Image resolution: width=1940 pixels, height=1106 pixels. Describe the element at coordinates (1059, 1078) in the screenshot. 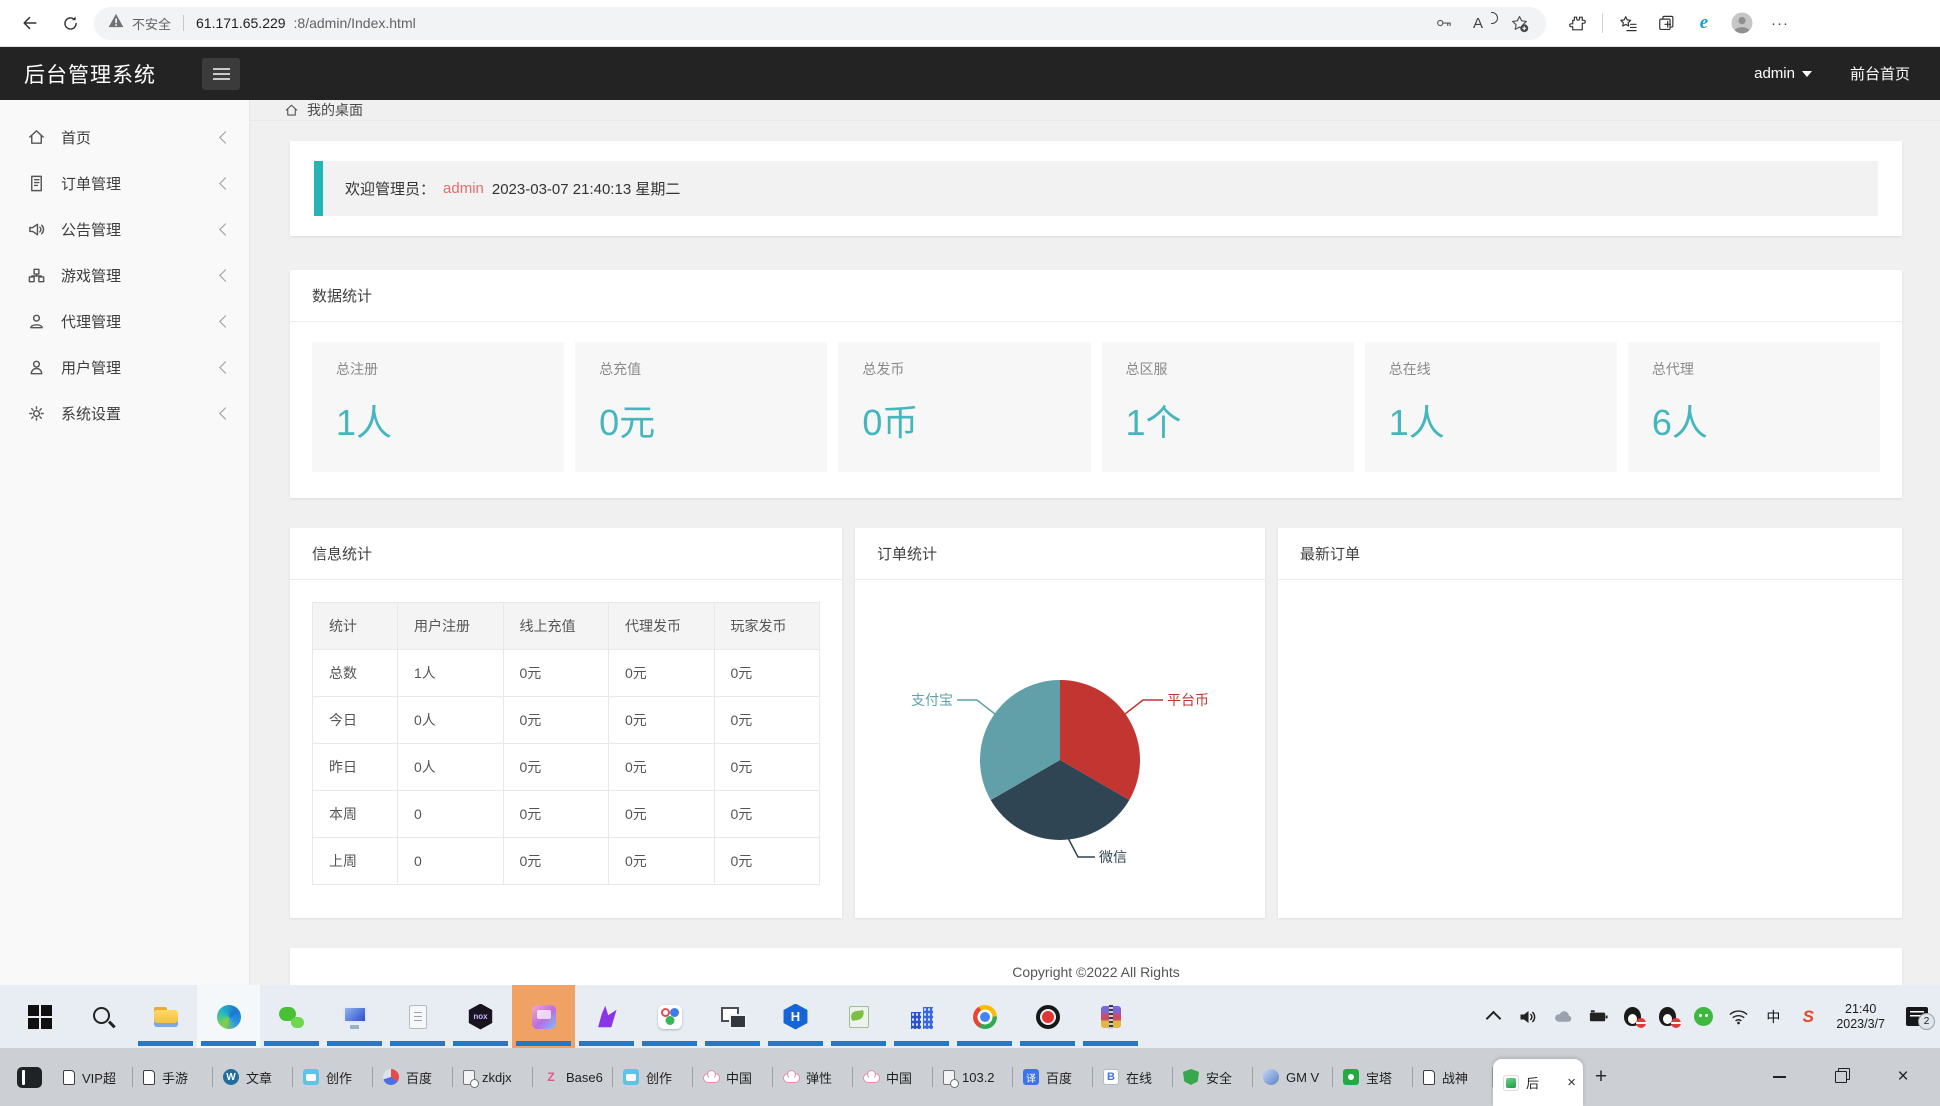

I see `tab-title: 百度` at that location.